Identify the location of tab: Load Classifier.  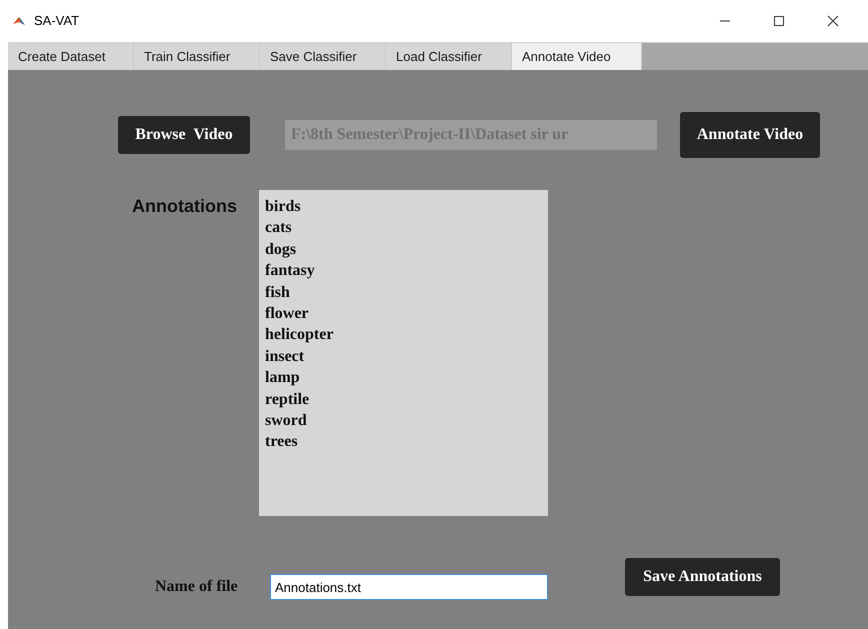
(449, 56).